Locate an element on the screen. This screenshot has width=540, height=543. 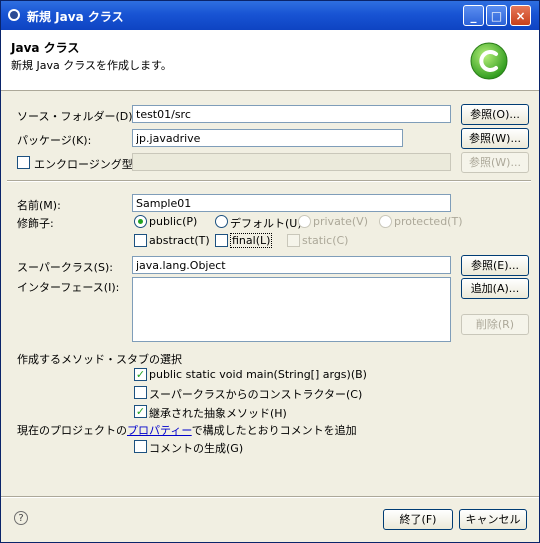
help-icon: ? is located at coordinates (21, 518).